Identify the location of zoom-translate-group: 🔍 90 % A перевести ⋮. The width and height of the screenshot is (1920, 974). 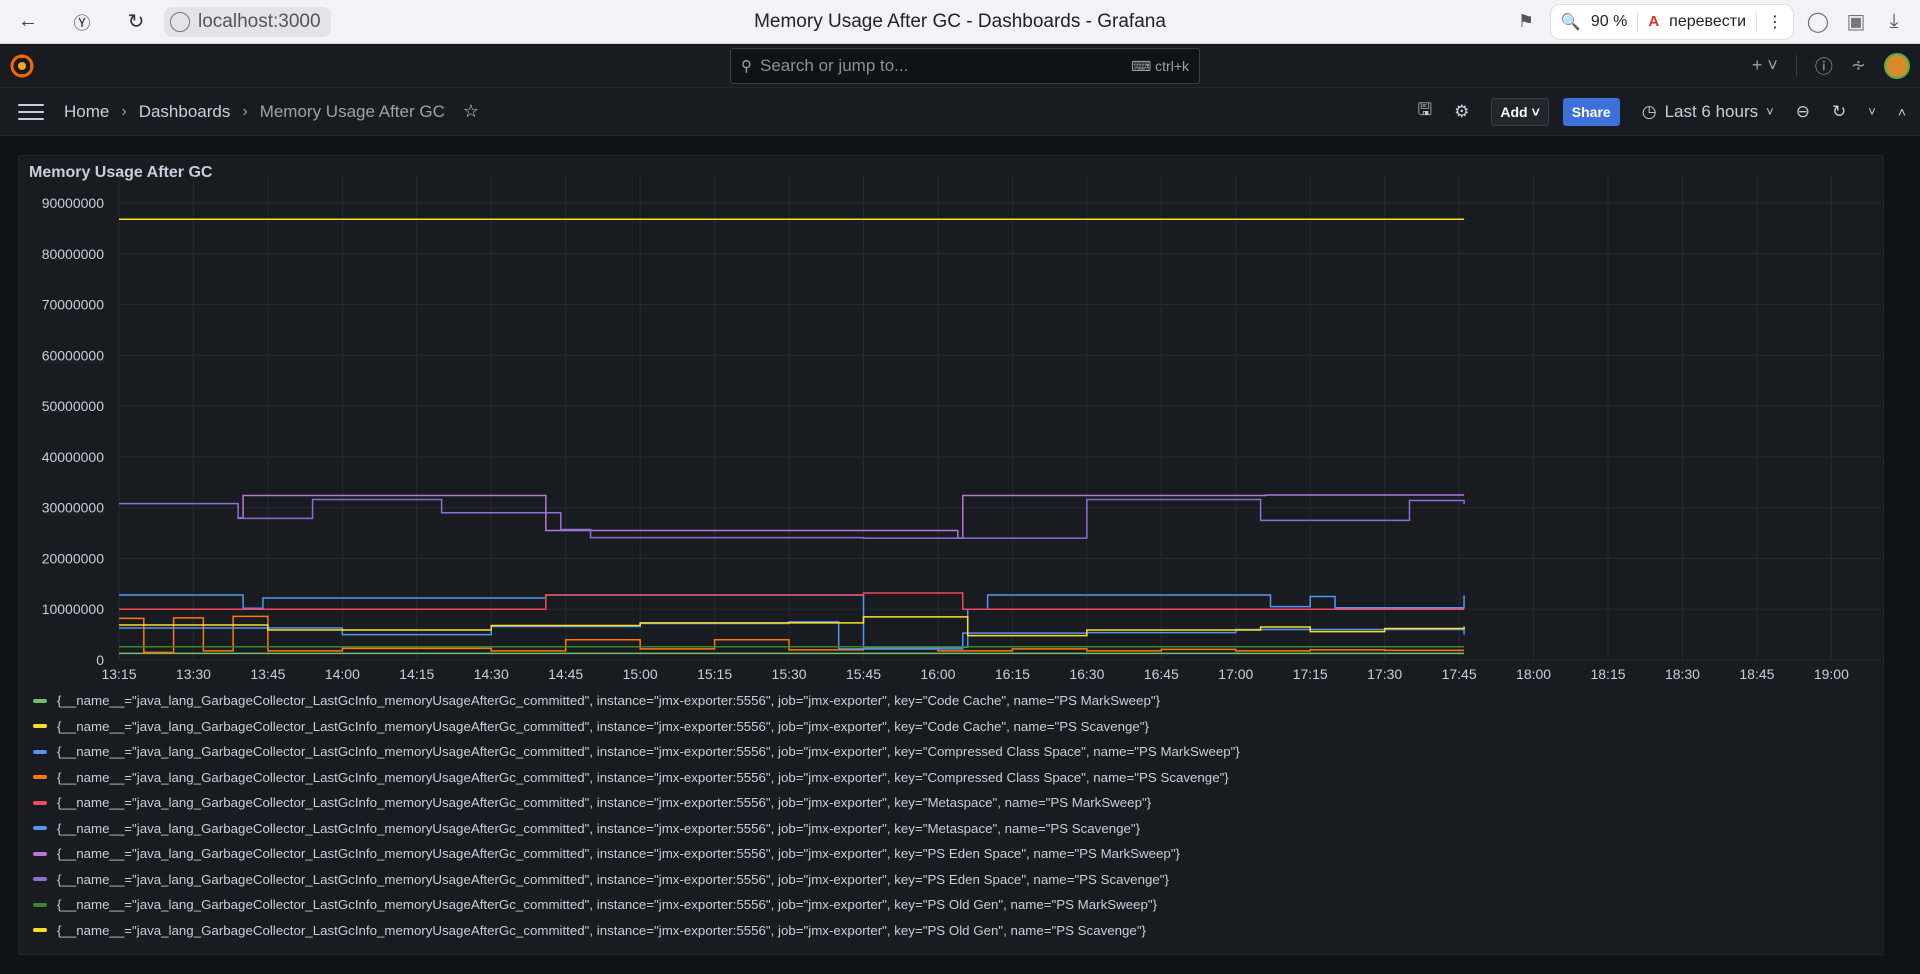
(1671, 21).